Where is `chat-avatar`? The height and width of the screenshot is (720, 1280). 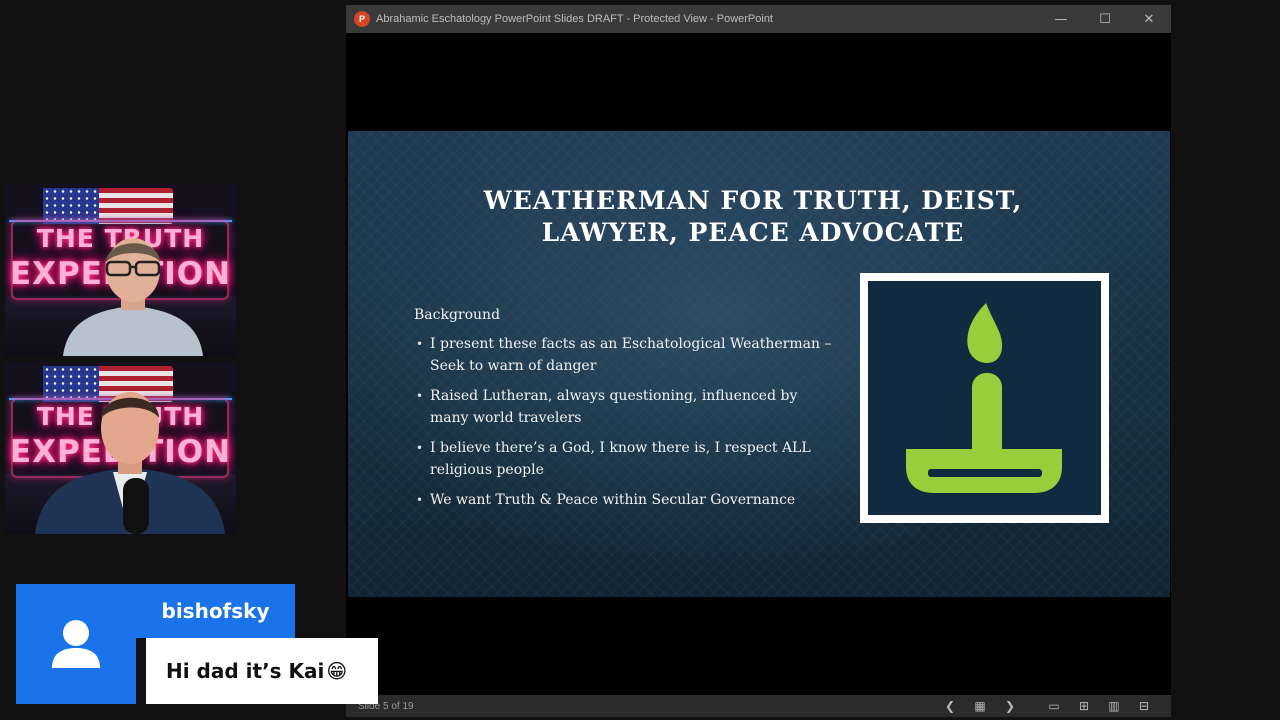
chat-avatar is located at coordinates (76, 644).